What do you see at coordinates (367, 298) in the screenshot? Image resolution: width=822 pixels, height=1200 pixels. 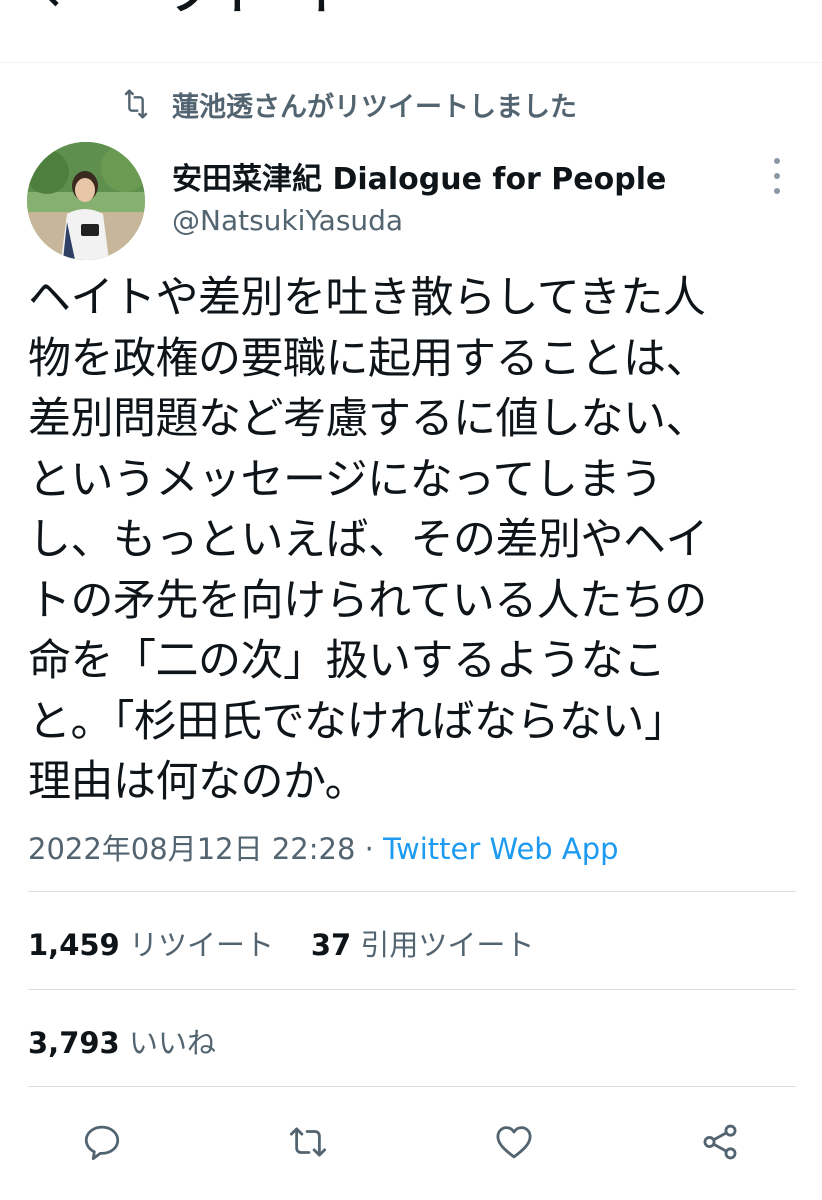 I see `tweet-text-line: ヘイトや差別を吐き散らしてきた人` at bounding box center [367, 298].